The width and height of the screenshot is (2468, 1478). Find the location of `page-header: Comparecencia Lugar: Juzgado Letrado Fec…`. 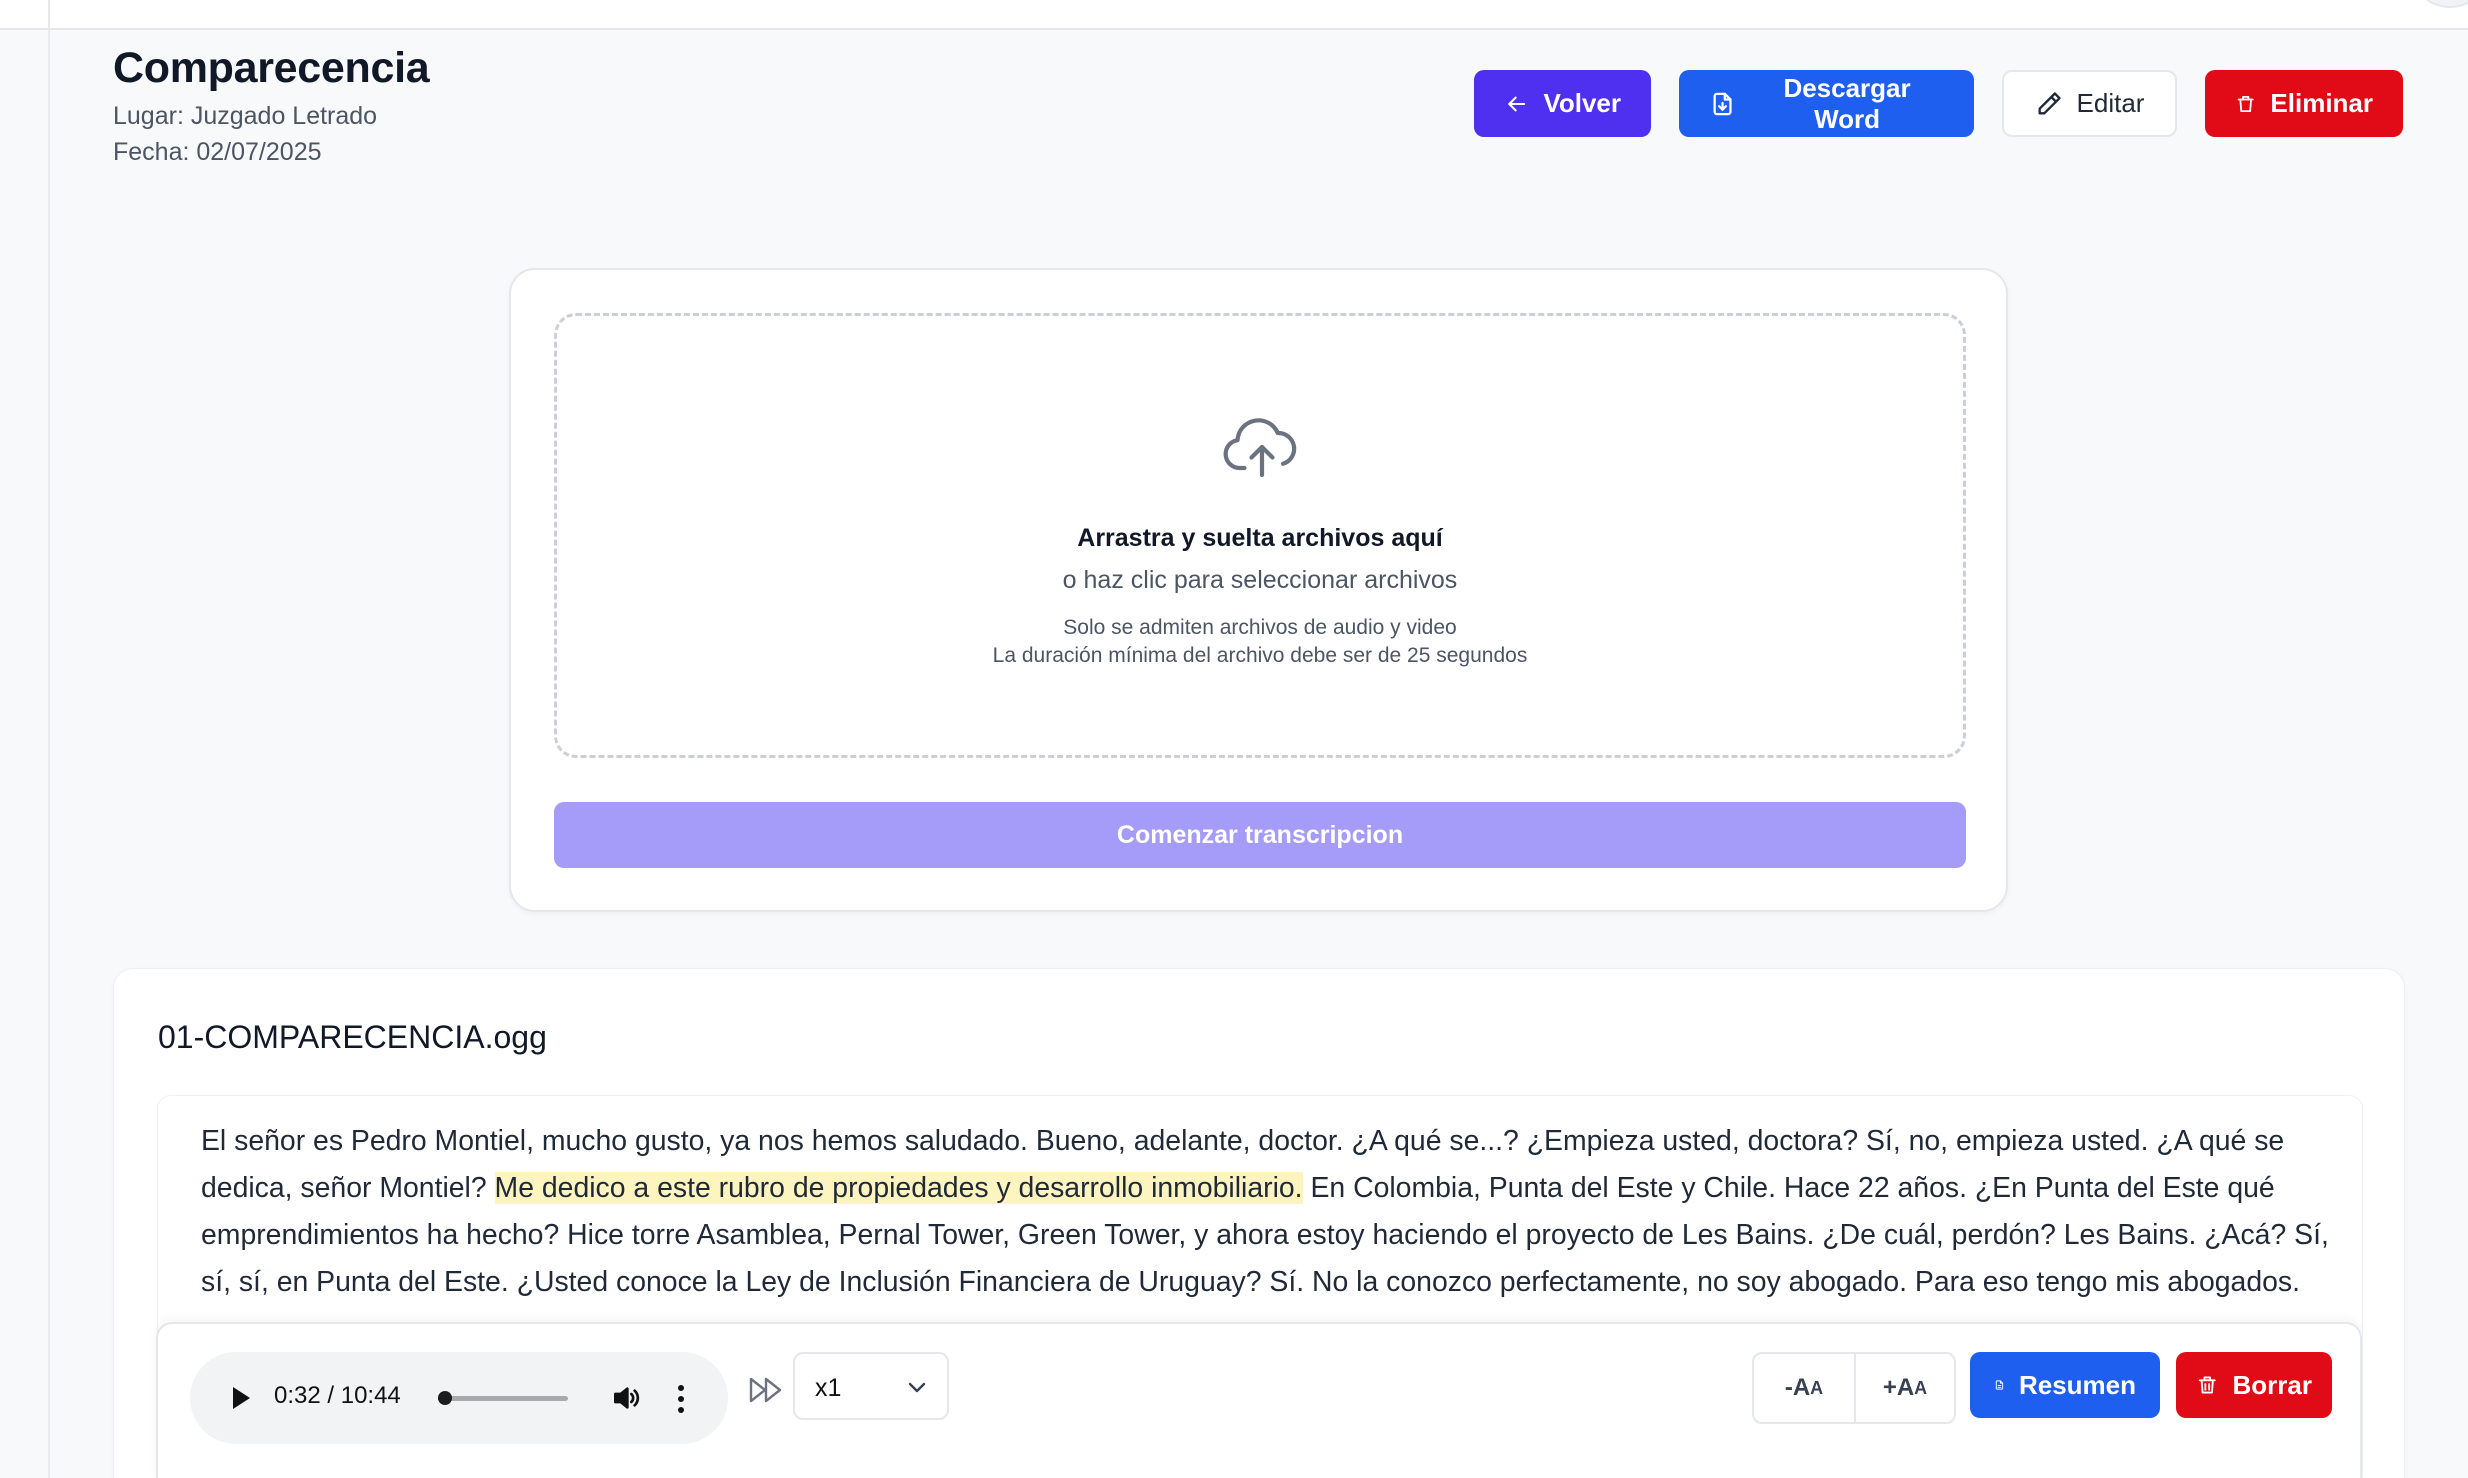

page-header: Comparecencia Lugar: Juzgado Letrado Fec… is located at coordinates (271, 104).